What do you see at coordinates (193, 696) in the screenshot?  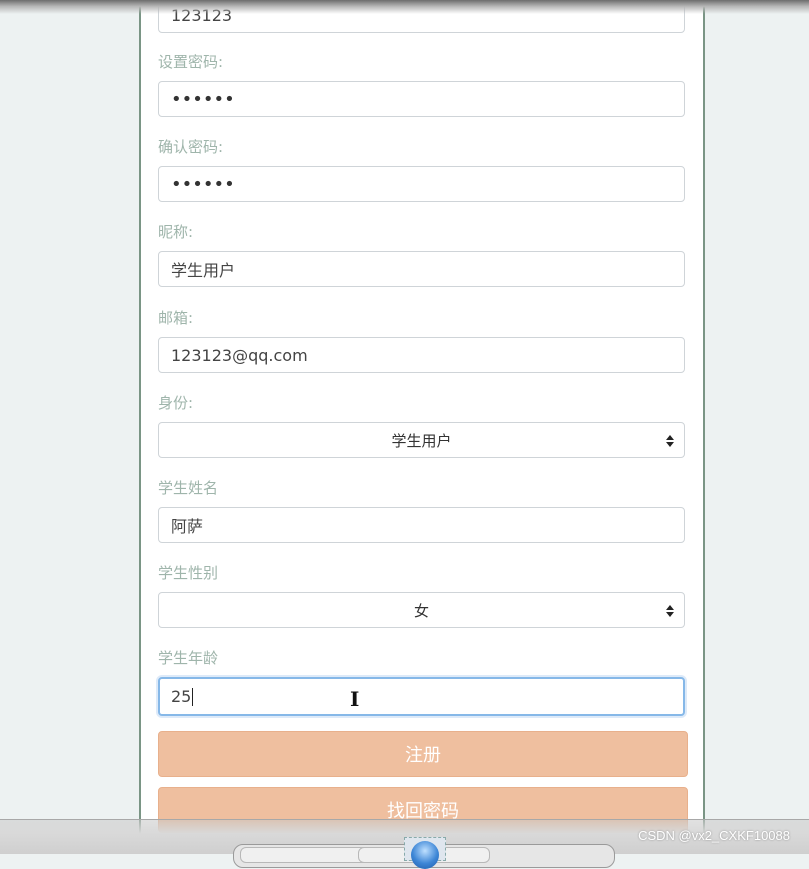 I see `text-caret` at bounding box center [193, 696].